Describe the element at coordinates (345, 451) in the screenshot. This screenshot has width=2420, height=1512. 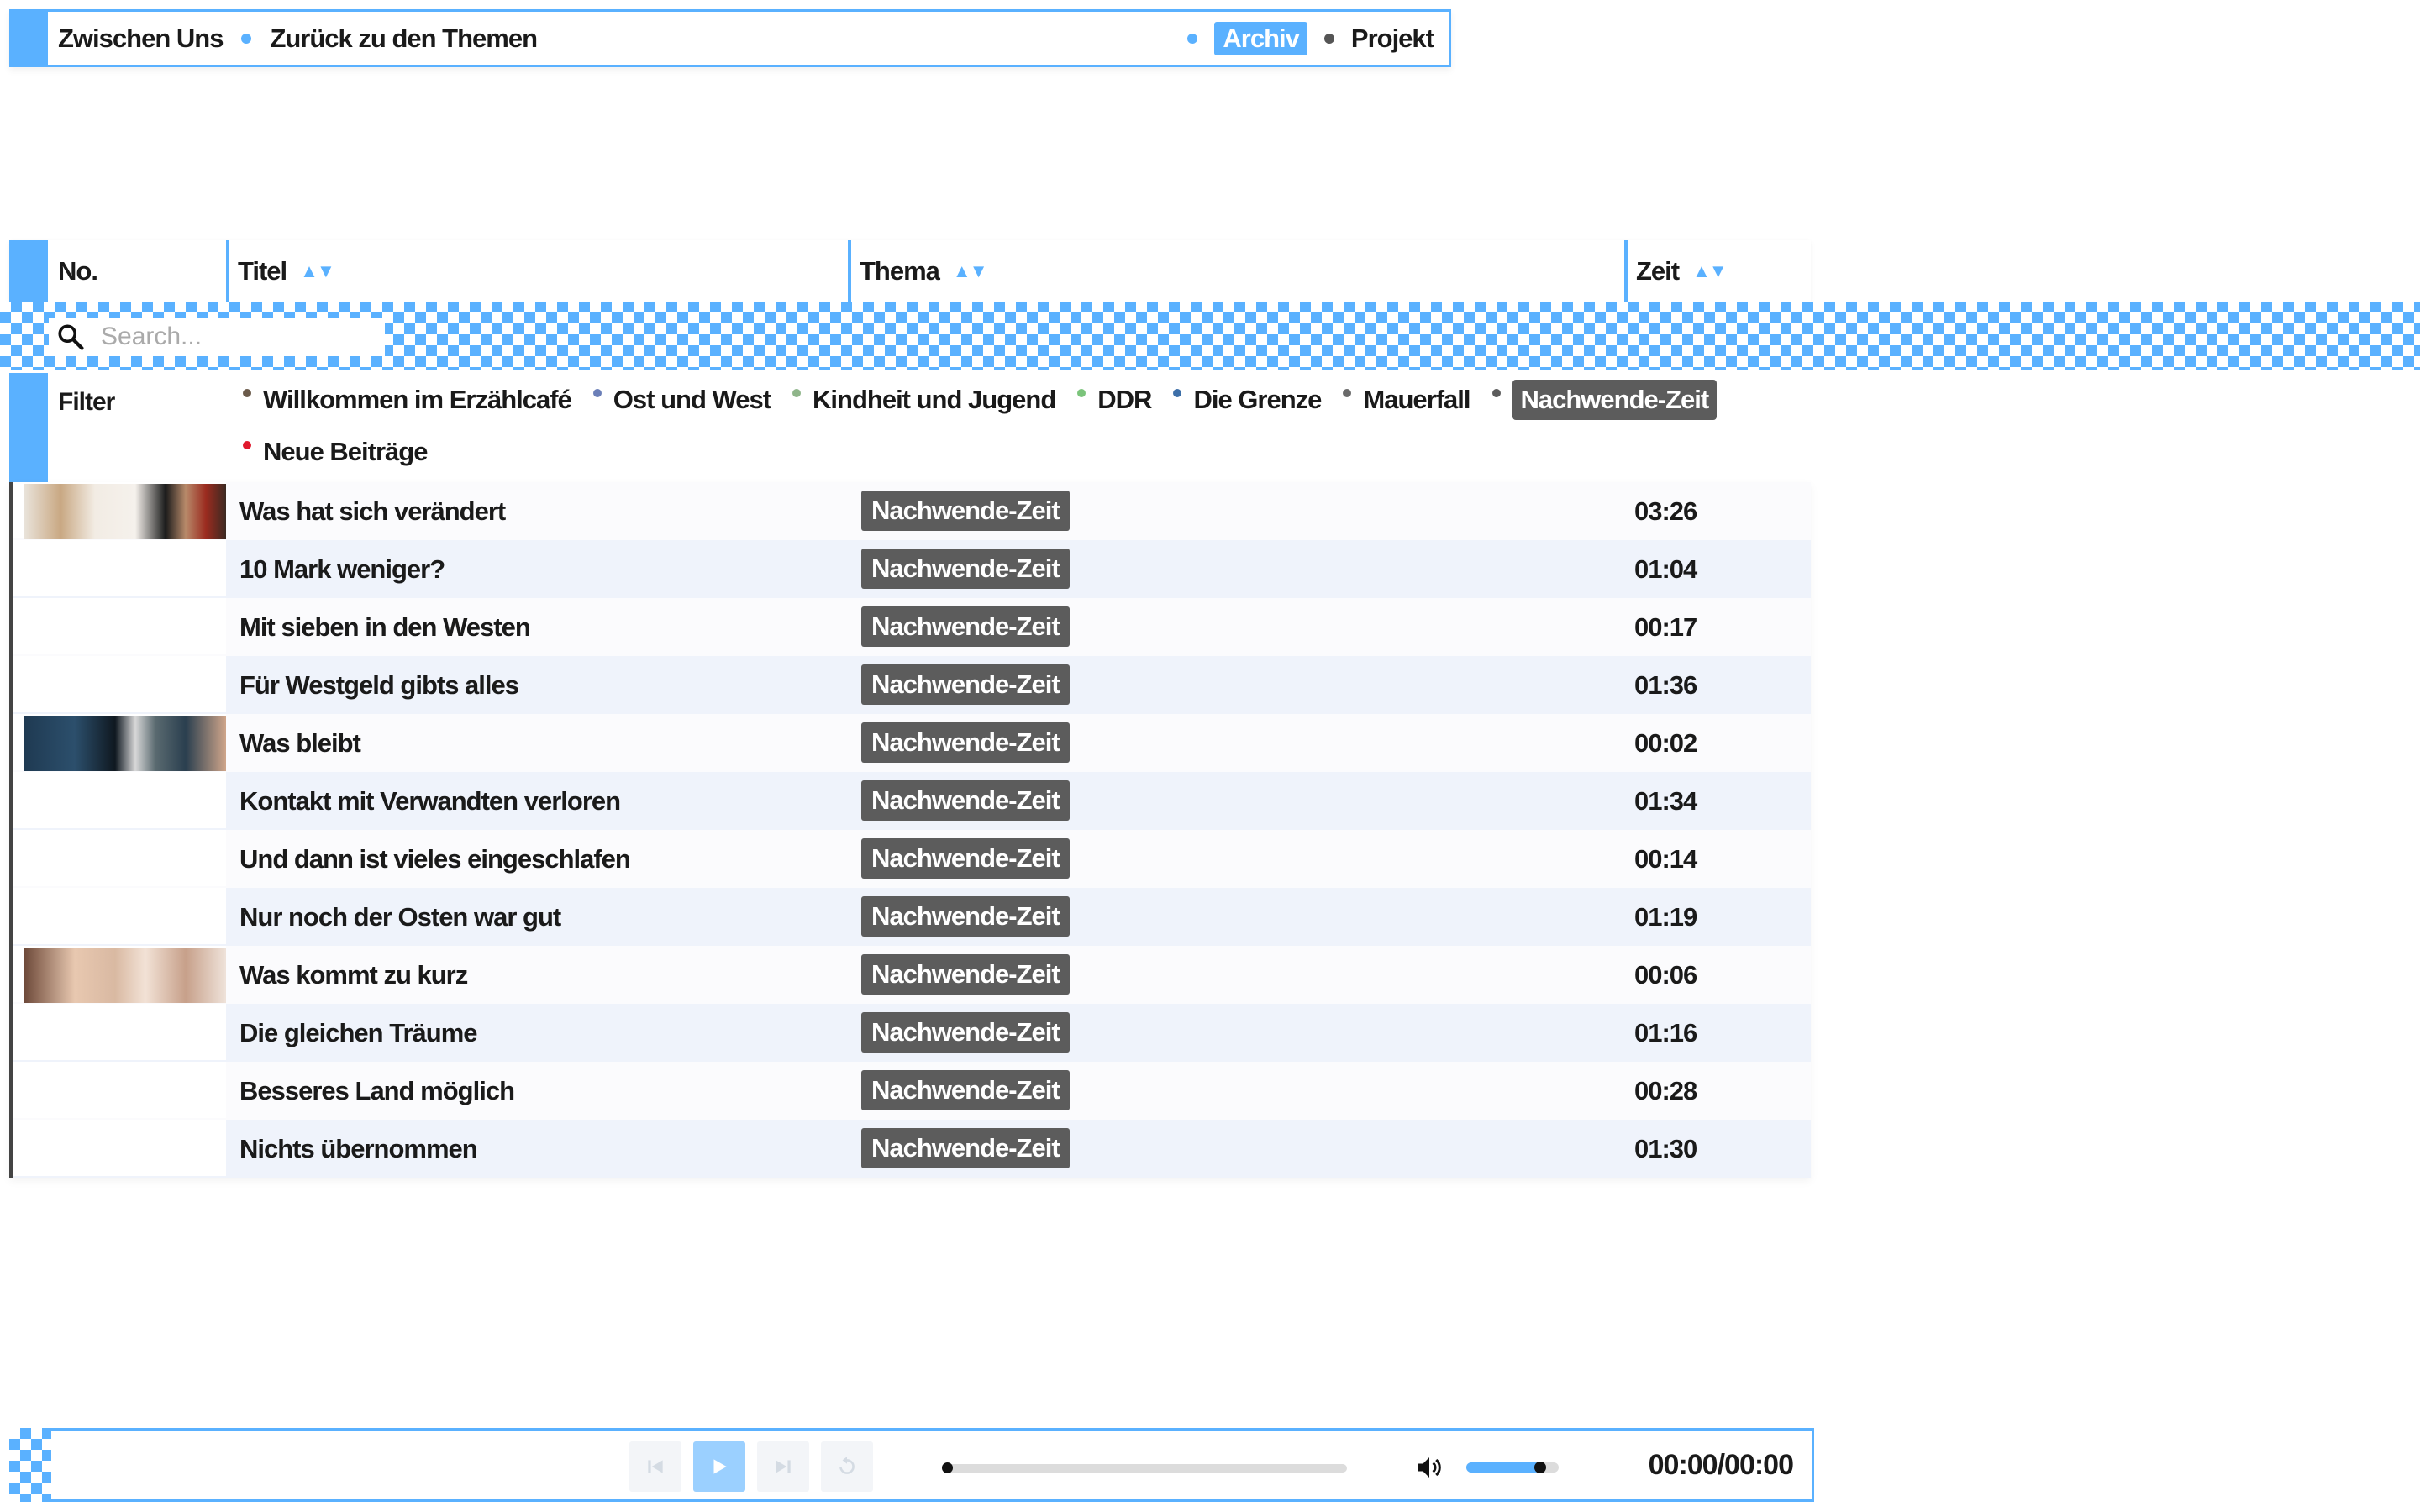
I see `filter-tag-label: Neue Beiträge` at that location.